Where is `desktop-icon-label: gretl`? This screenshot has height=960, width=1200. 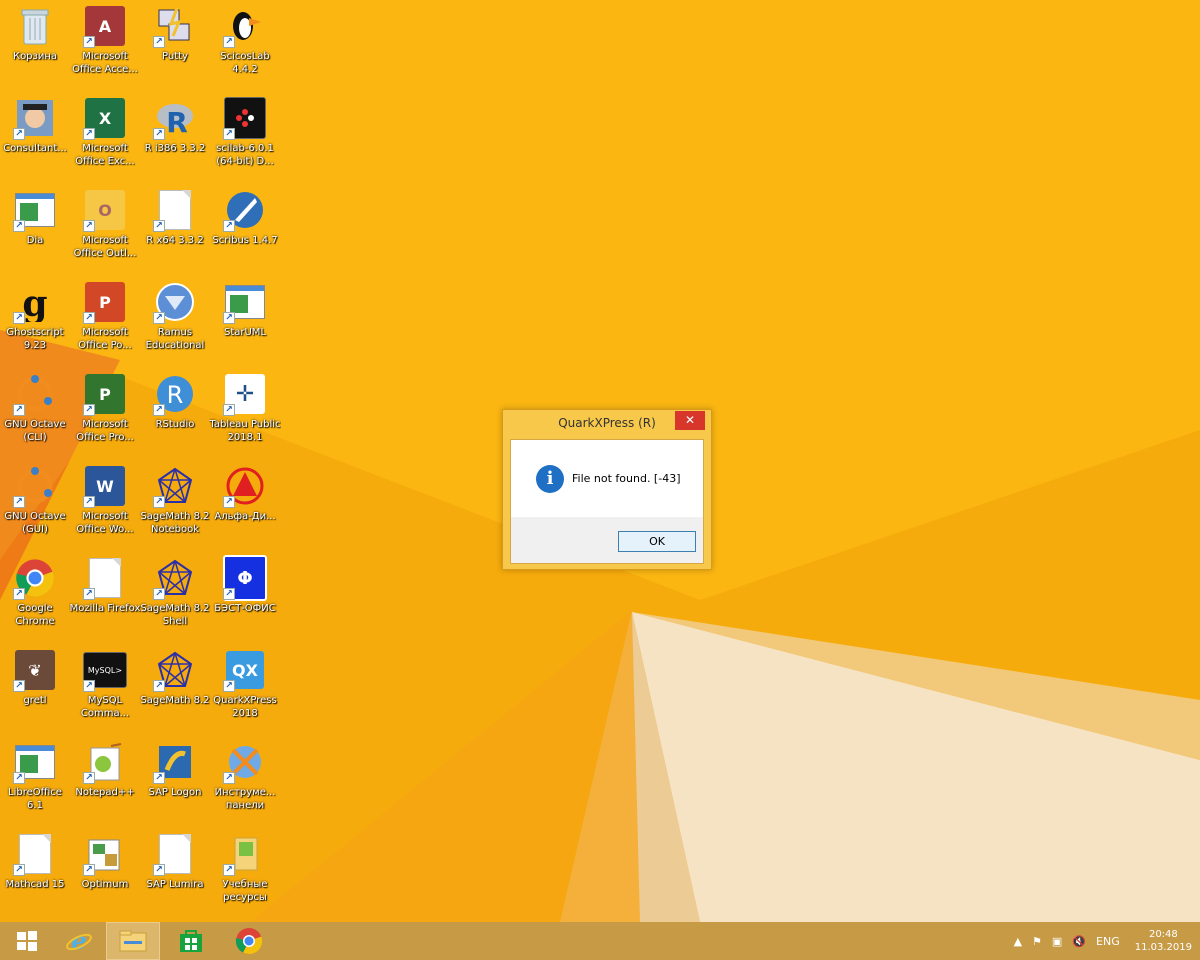
desktop-icon-label: gretl is located at coordinates (35, 700).